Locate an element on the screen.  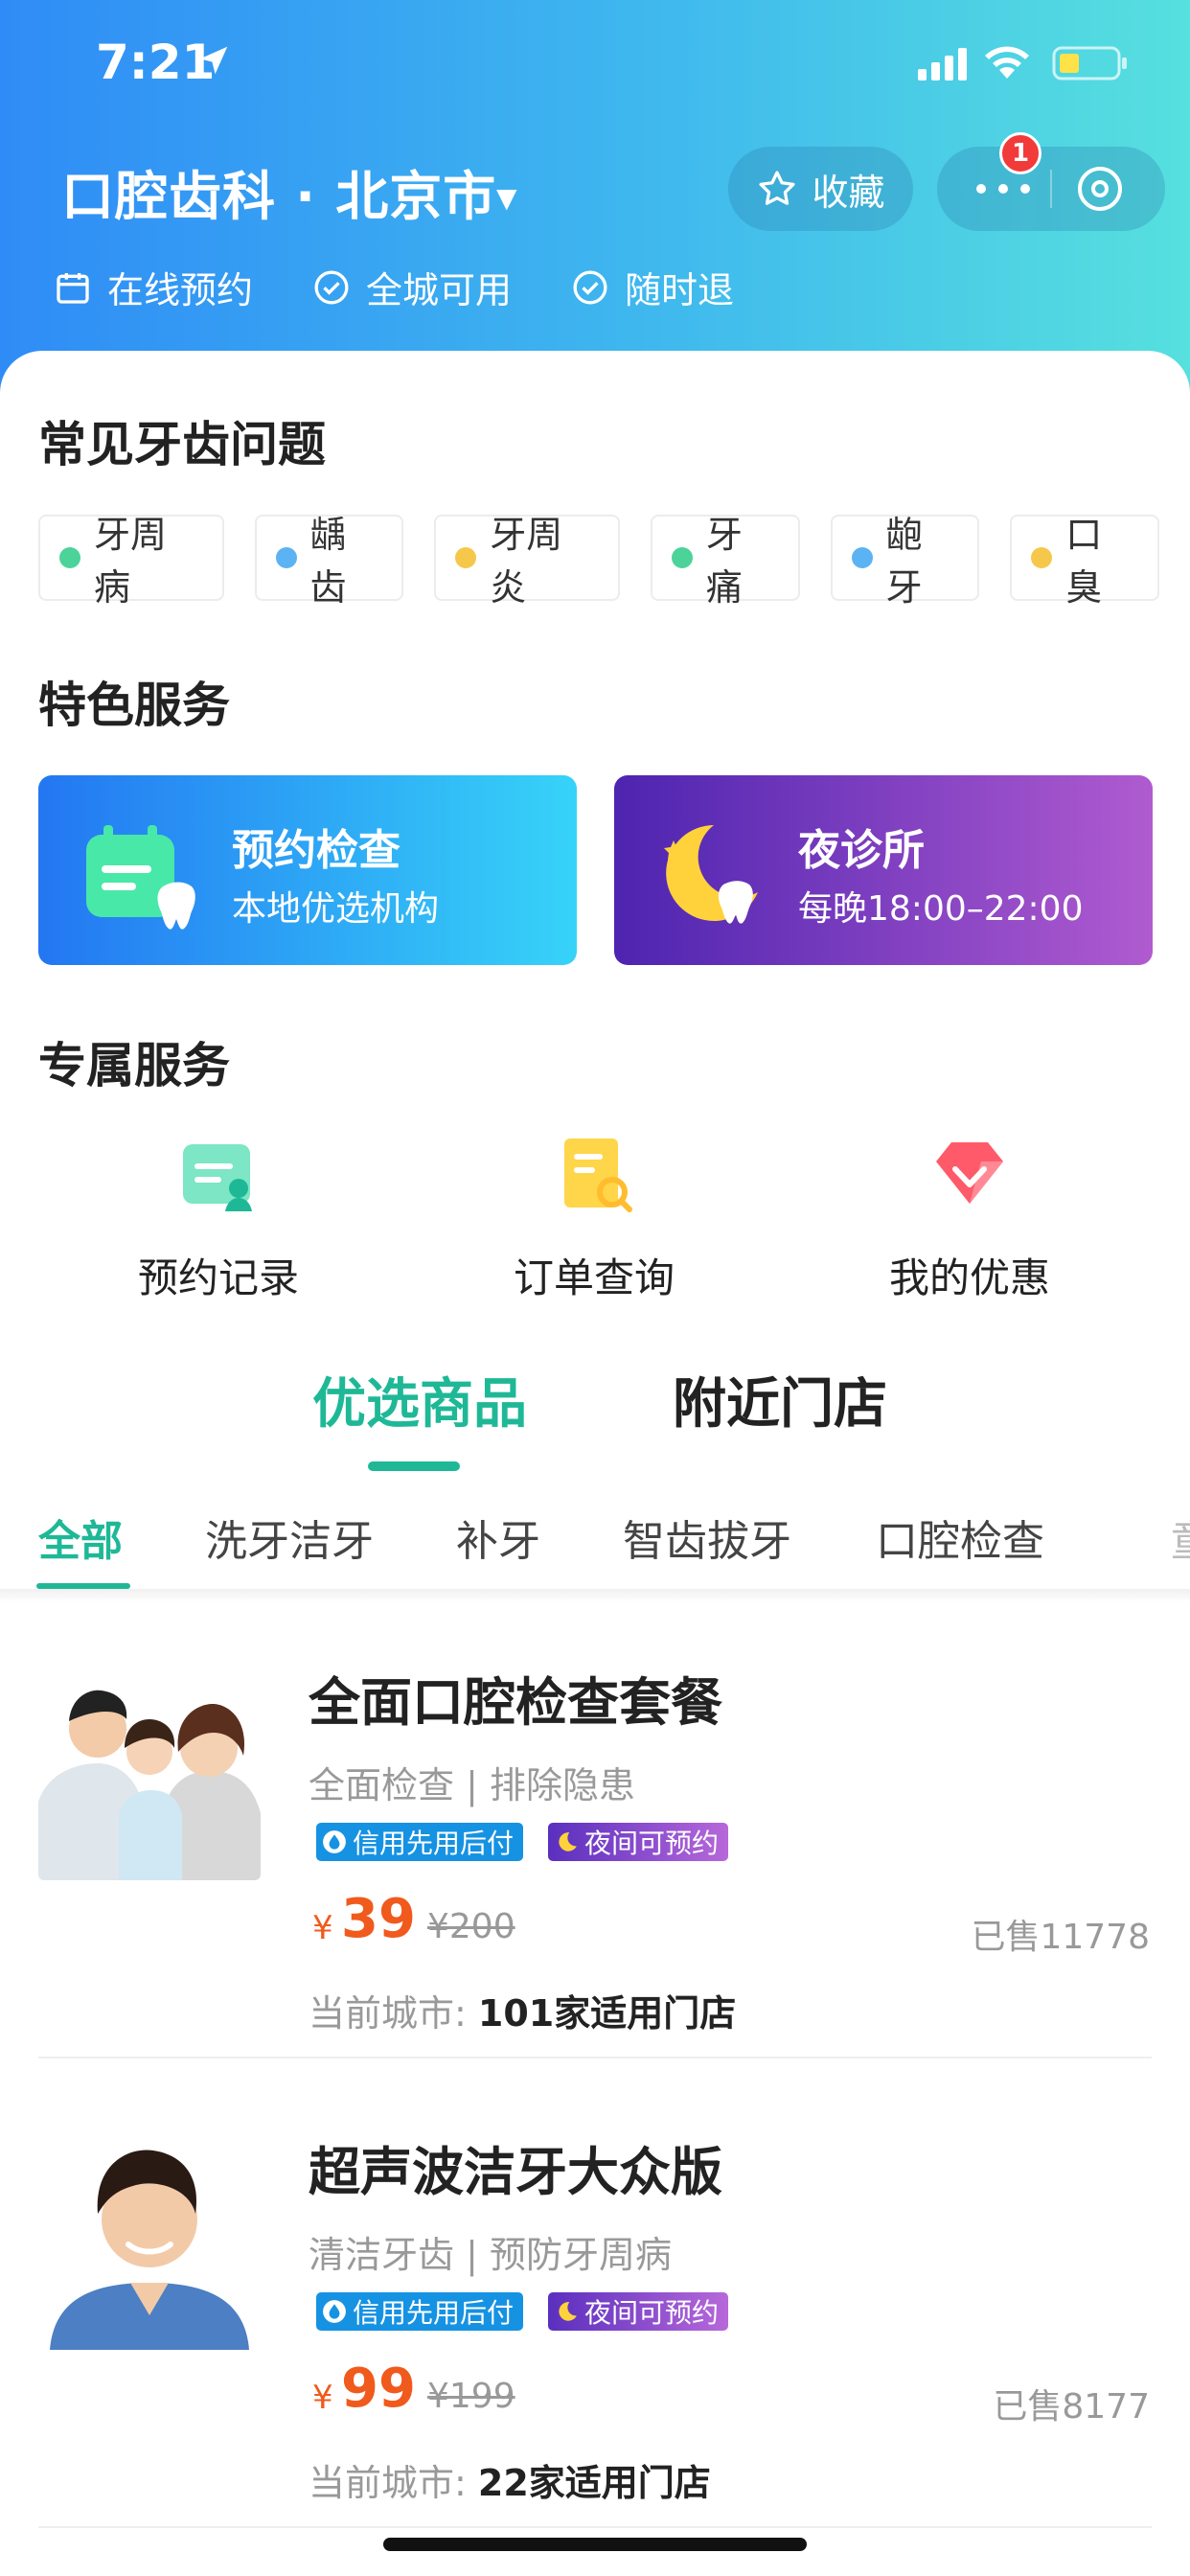
section-title-featured: 特色服务 is located at coordinates (134, 705).